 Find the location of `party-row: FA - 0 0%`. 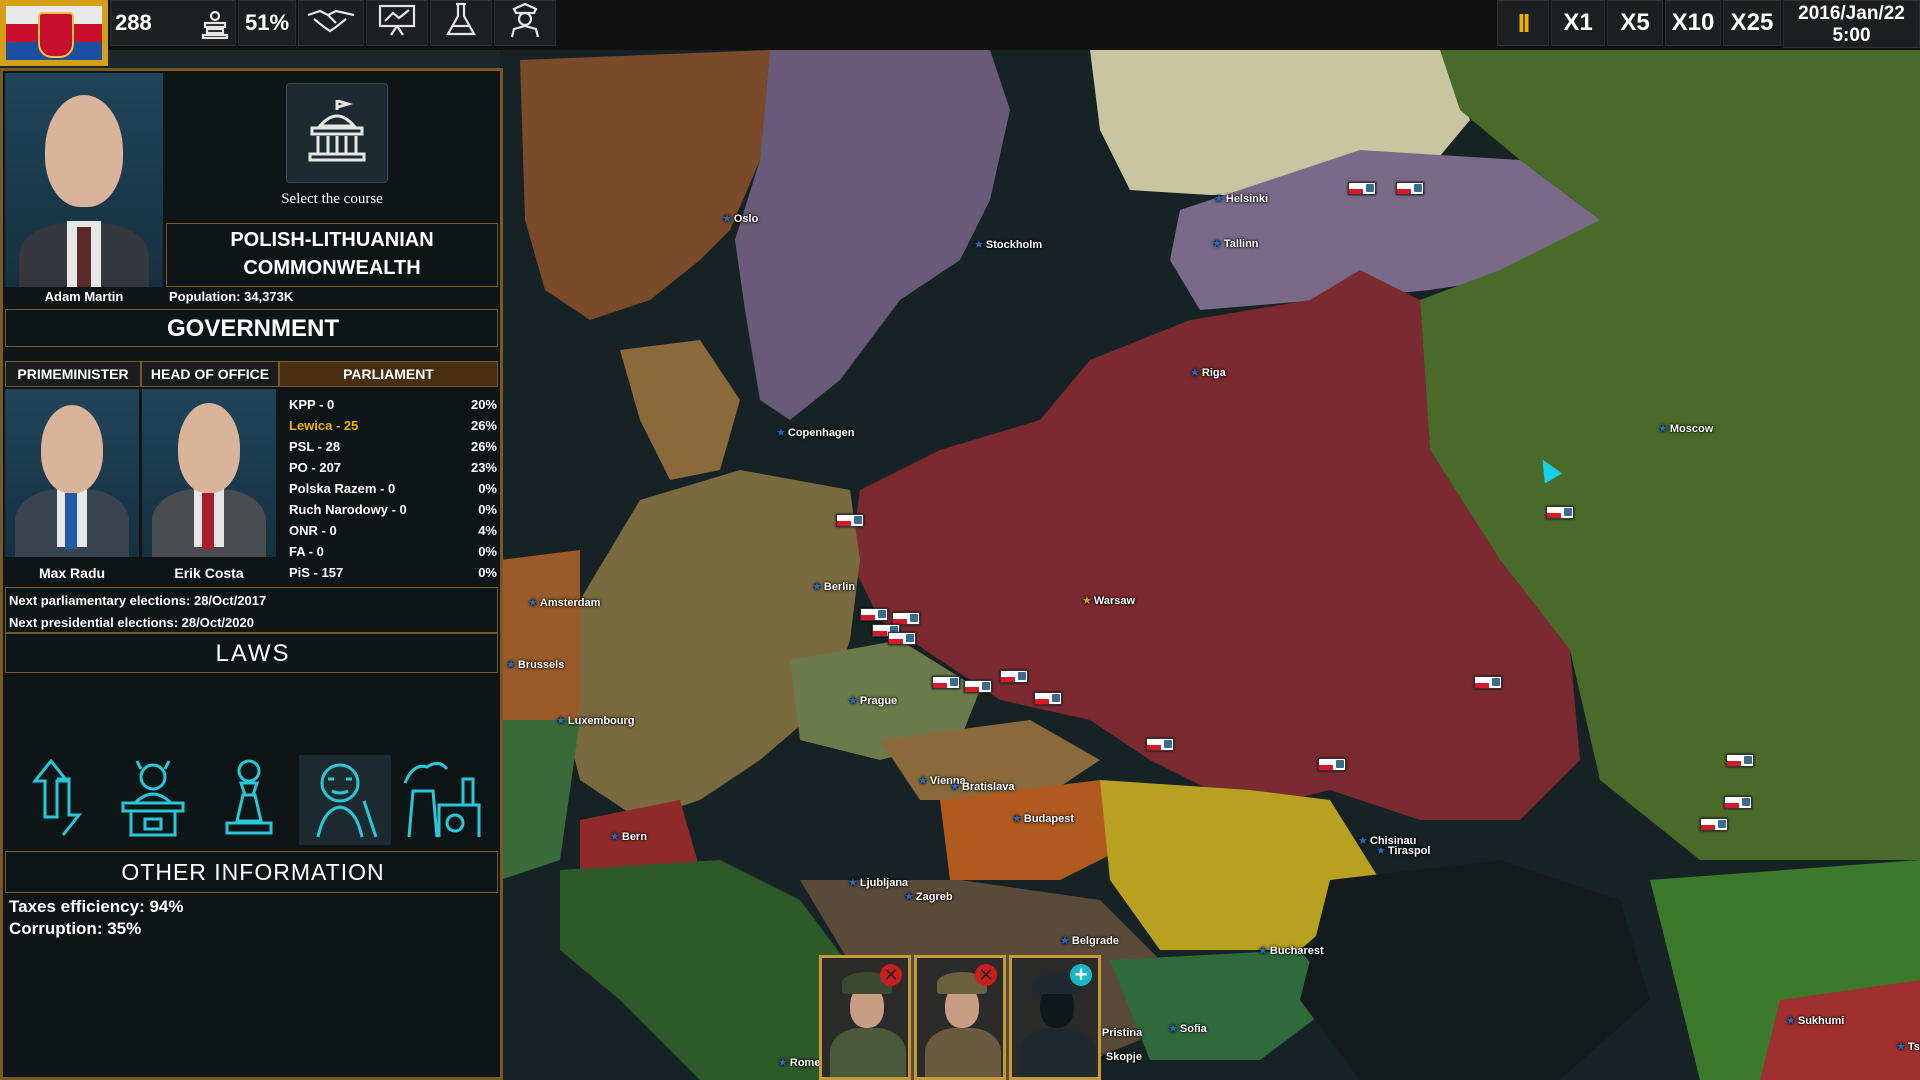

party-row: FA - 0 0% is located at coordinates (392, 553).